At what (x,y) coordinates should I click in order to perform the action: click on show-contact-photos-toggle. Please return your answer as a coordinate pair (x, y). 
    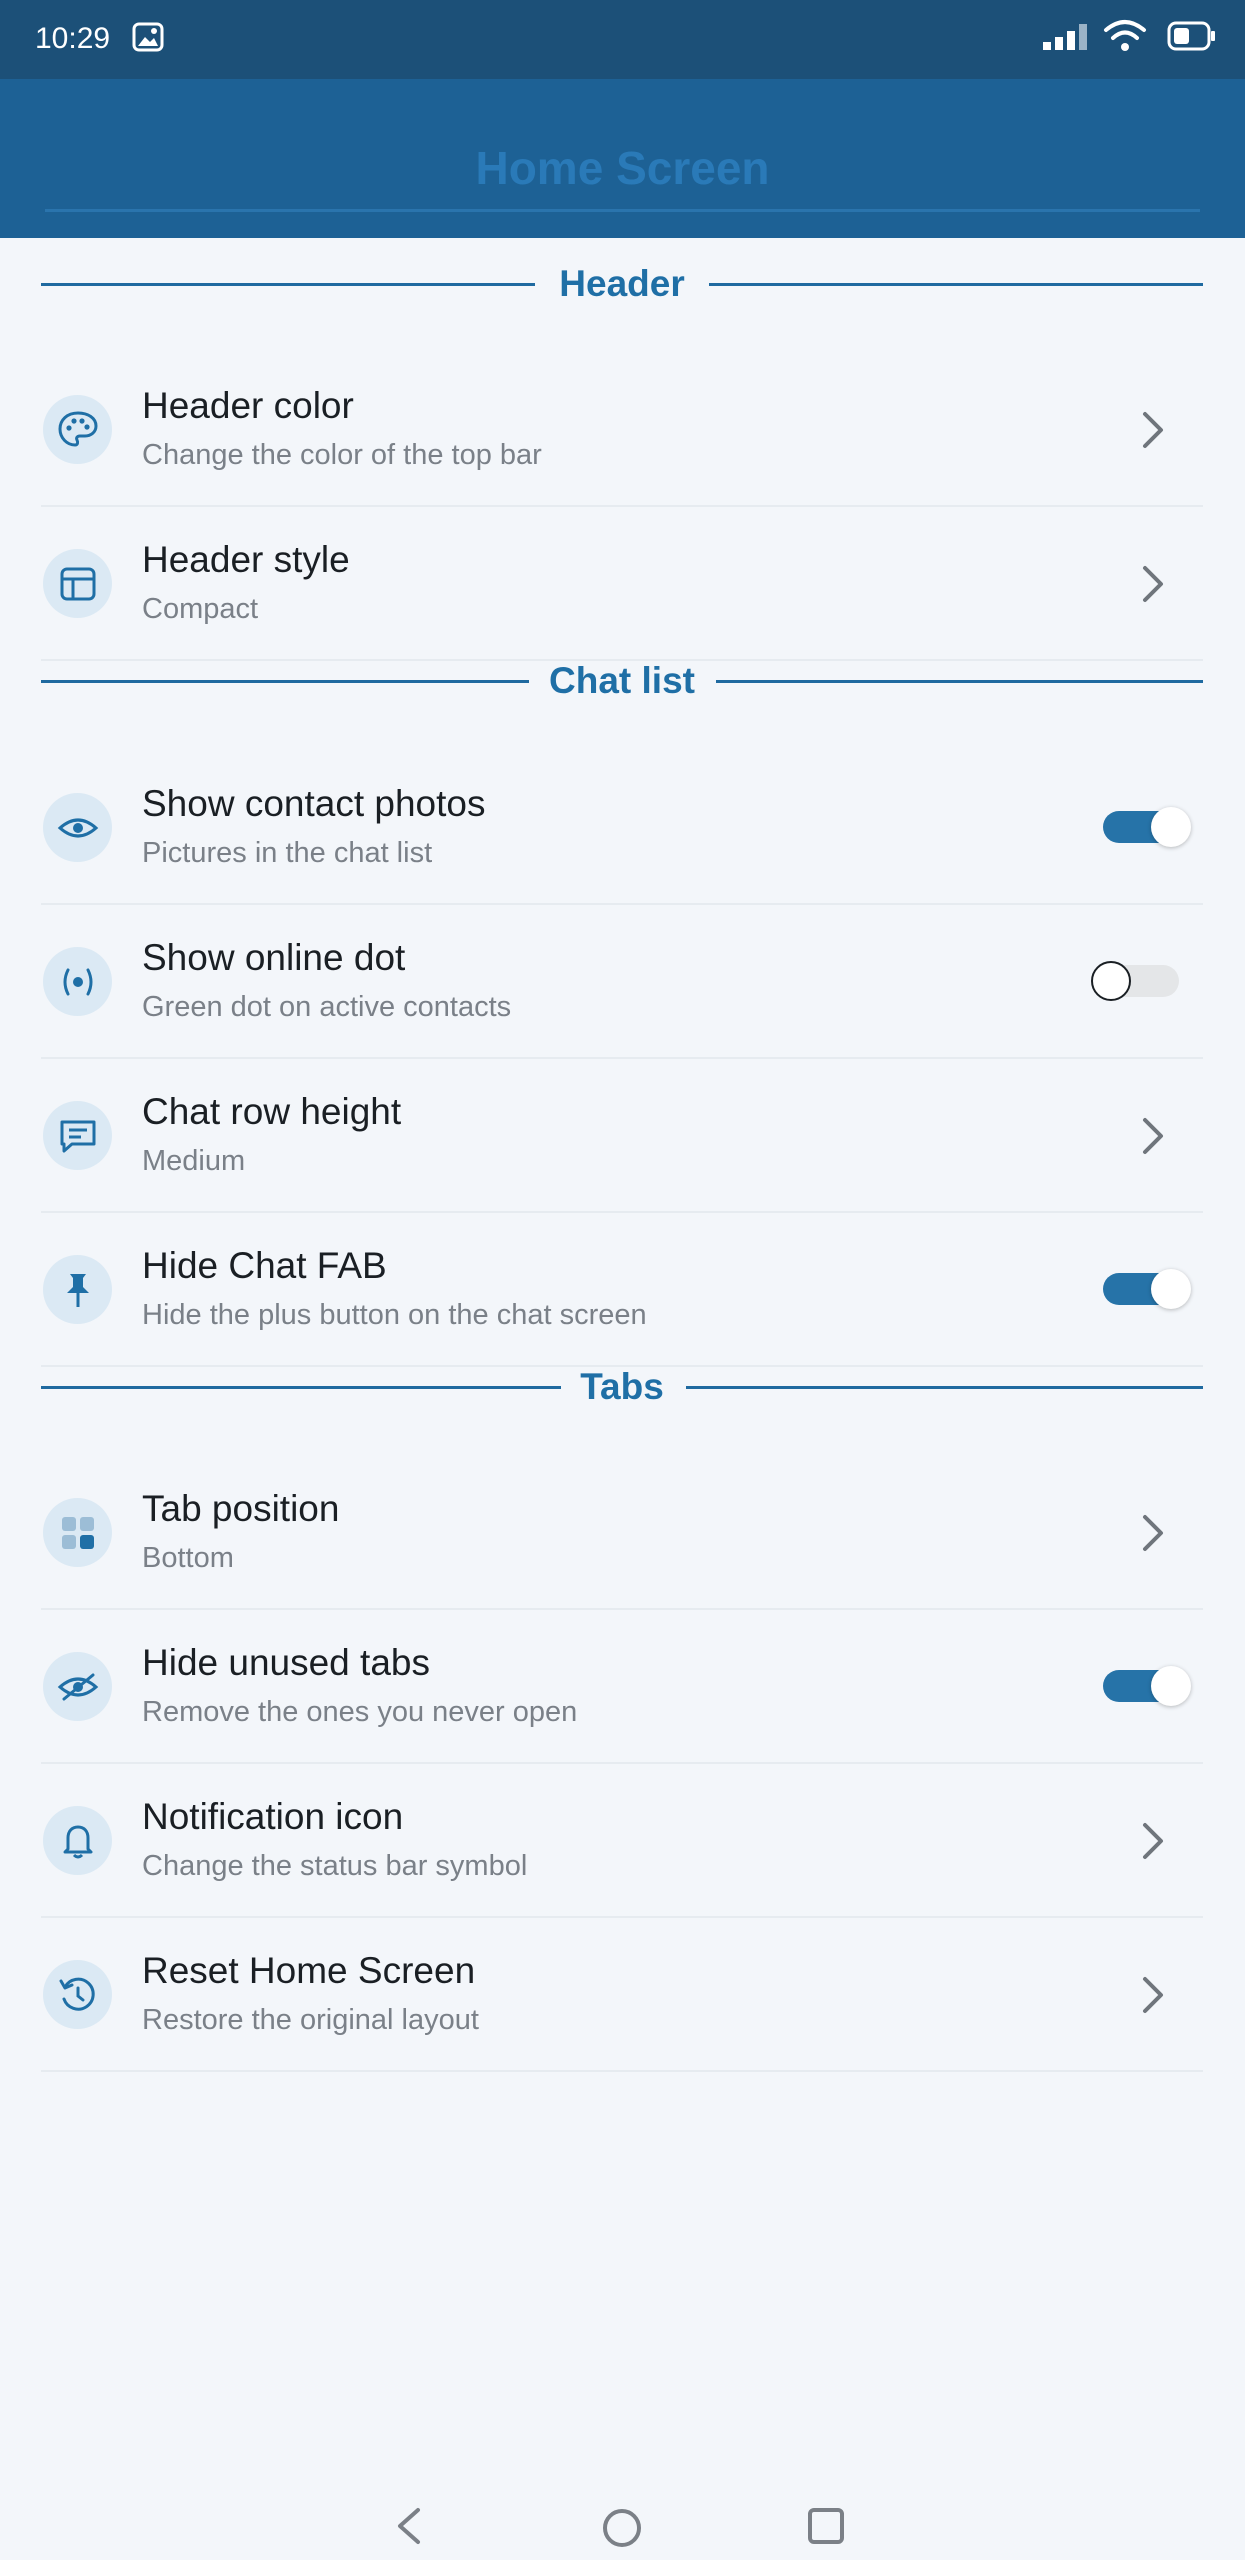
    Looking at the image, I should click on (1148, 827).